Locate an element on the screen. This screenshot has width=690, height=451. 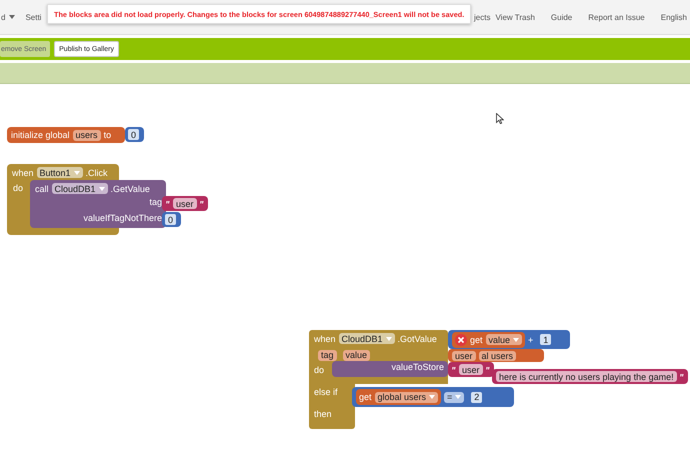
block-label: call is located at coordinates (42, 189).